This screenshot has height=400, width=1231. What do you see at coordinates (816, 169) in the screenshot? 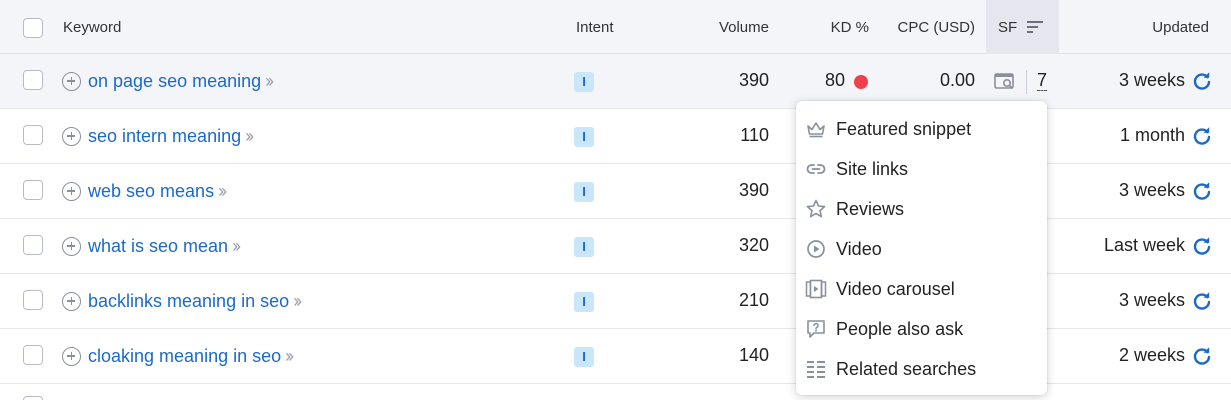
I see `link-icon` at bounding box center [816, 169].